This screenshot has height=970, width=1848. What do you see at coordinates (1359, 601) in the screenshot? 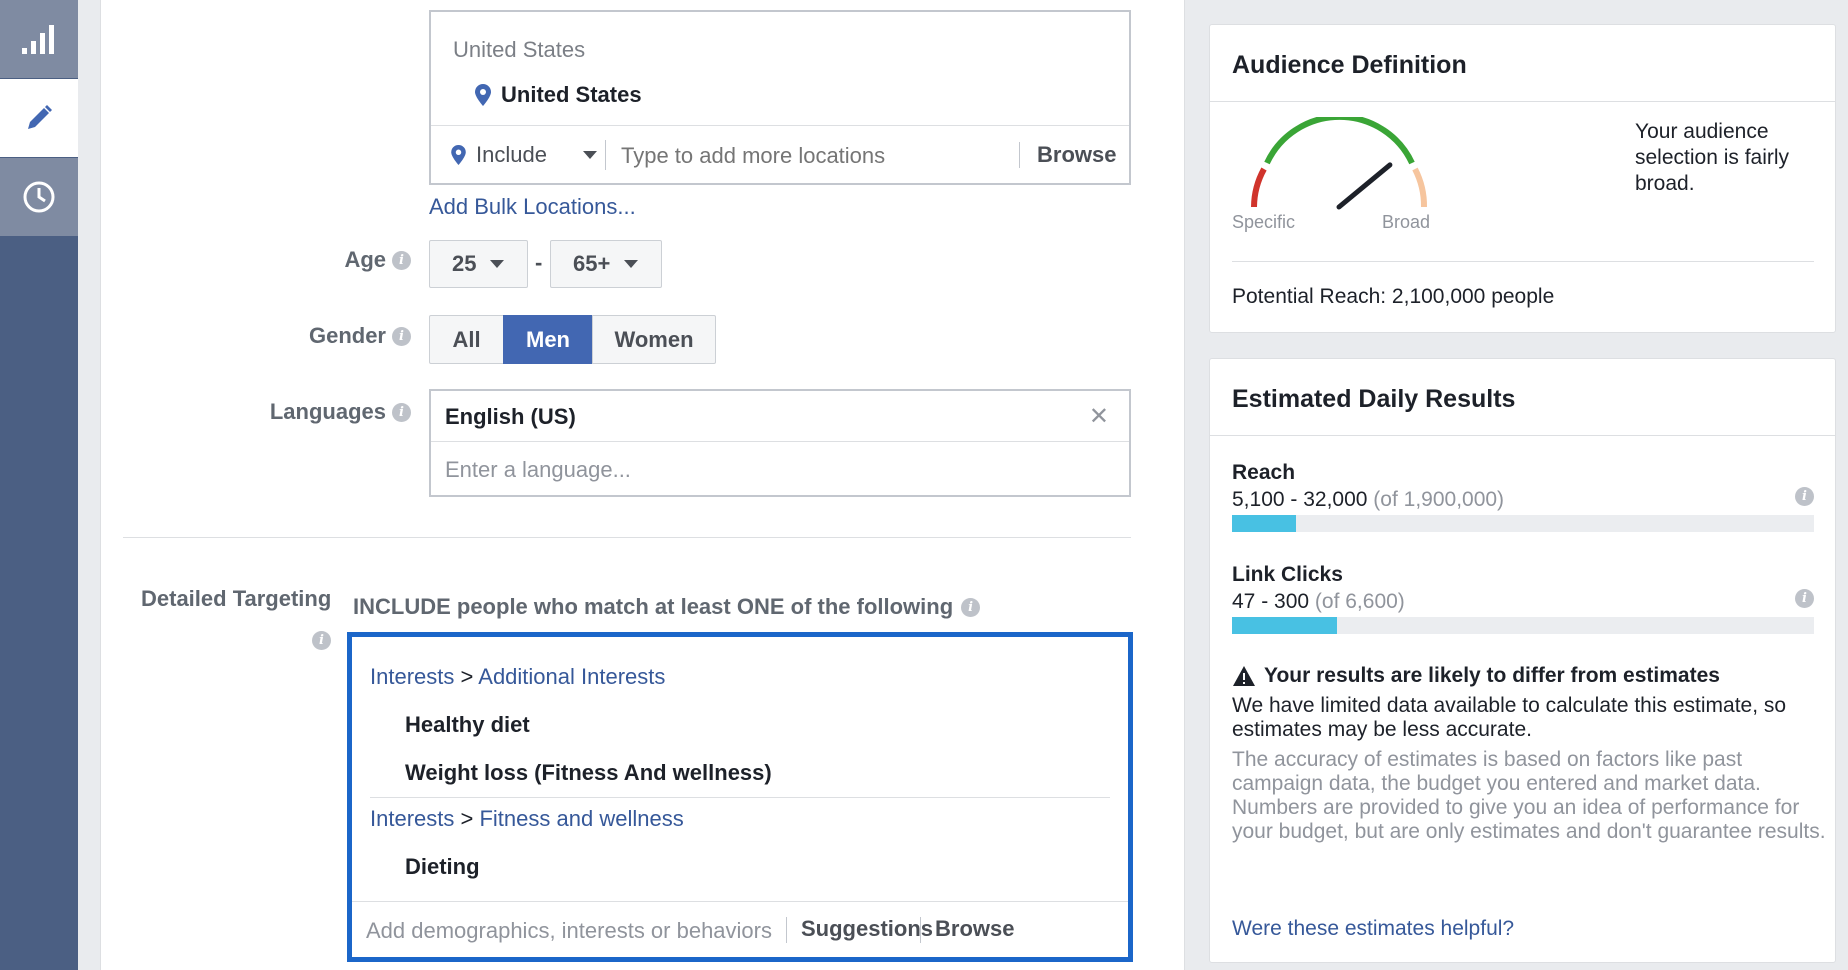
I see `clicks-total: (of 6,600)` at bounding box center [1359, 601].